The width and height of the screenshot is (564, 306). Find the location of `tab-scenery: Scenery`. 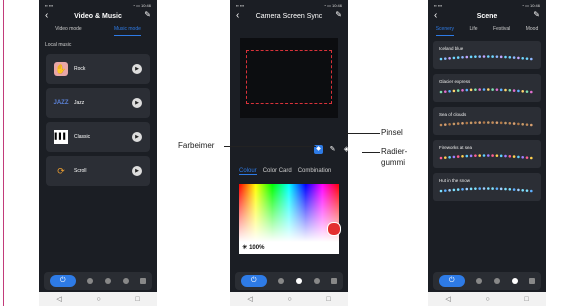

tab-scenery: Scenery is located at coordinates (445, 31).